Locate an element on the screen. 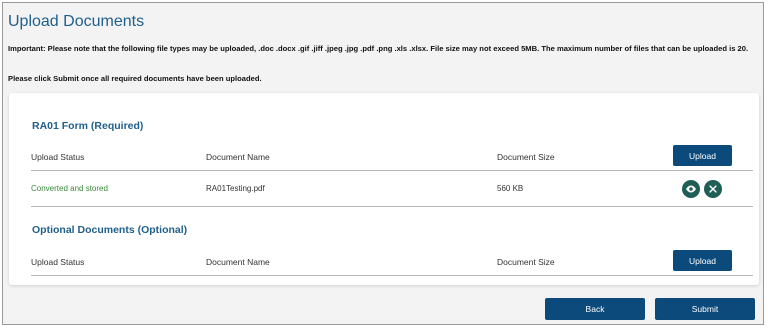  submit-button: Submit is located at coordinates (705, 309).